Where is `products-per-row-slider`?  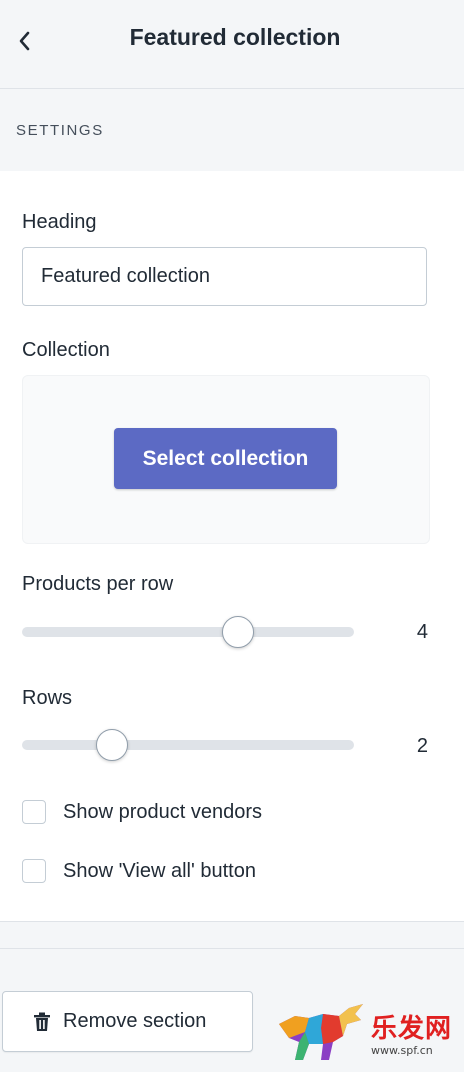
products-per-row-slider is located at coordinates (188, 632).